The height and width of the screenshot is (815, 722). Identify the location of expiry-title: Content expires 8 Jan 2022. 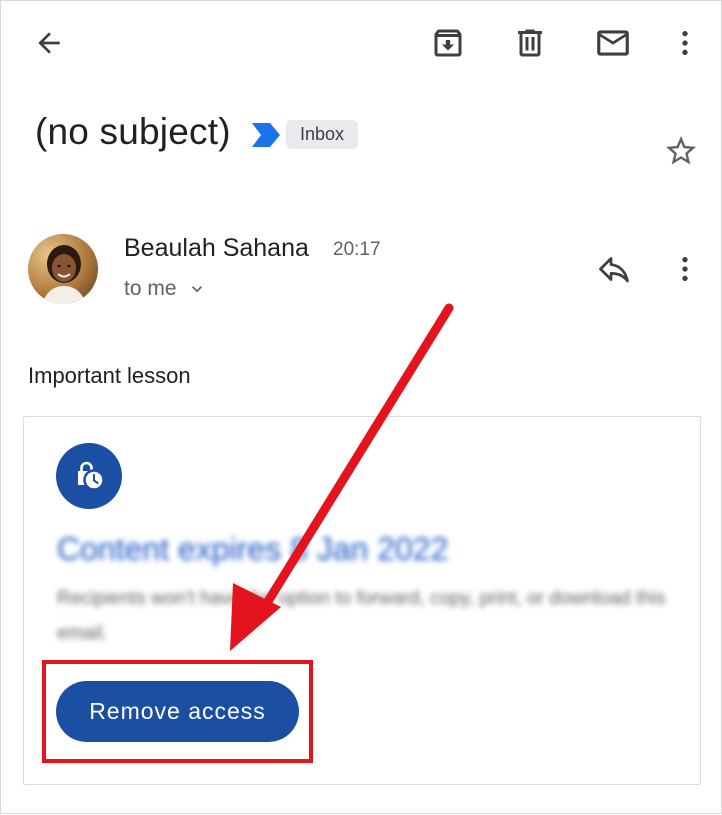
(253, 549).